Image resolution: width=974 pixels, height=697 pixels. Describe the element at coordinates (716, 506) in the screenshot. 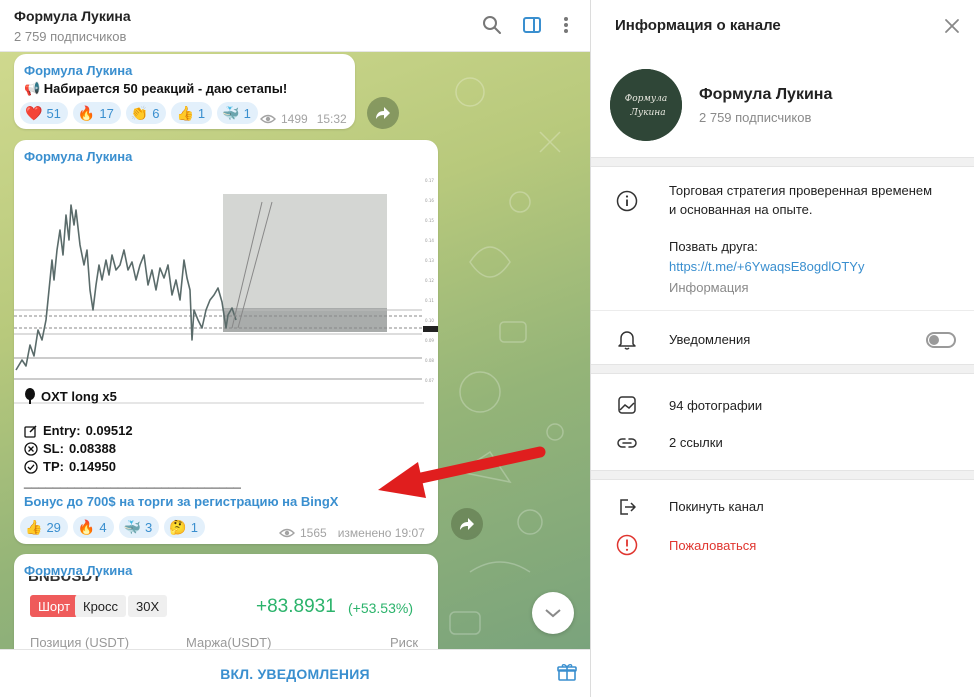

I see `leave-channel-label: Покинуть канал` at that location.